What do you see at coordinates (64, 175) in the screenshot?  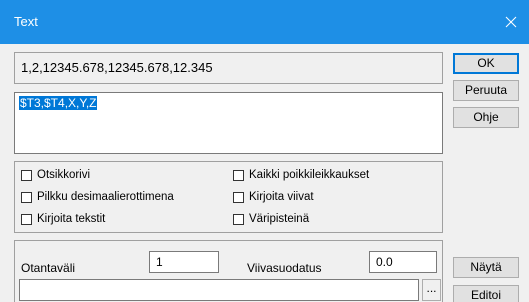 I see `checkbox-label: Otsikkorivi` at bounding box center [64, 175].